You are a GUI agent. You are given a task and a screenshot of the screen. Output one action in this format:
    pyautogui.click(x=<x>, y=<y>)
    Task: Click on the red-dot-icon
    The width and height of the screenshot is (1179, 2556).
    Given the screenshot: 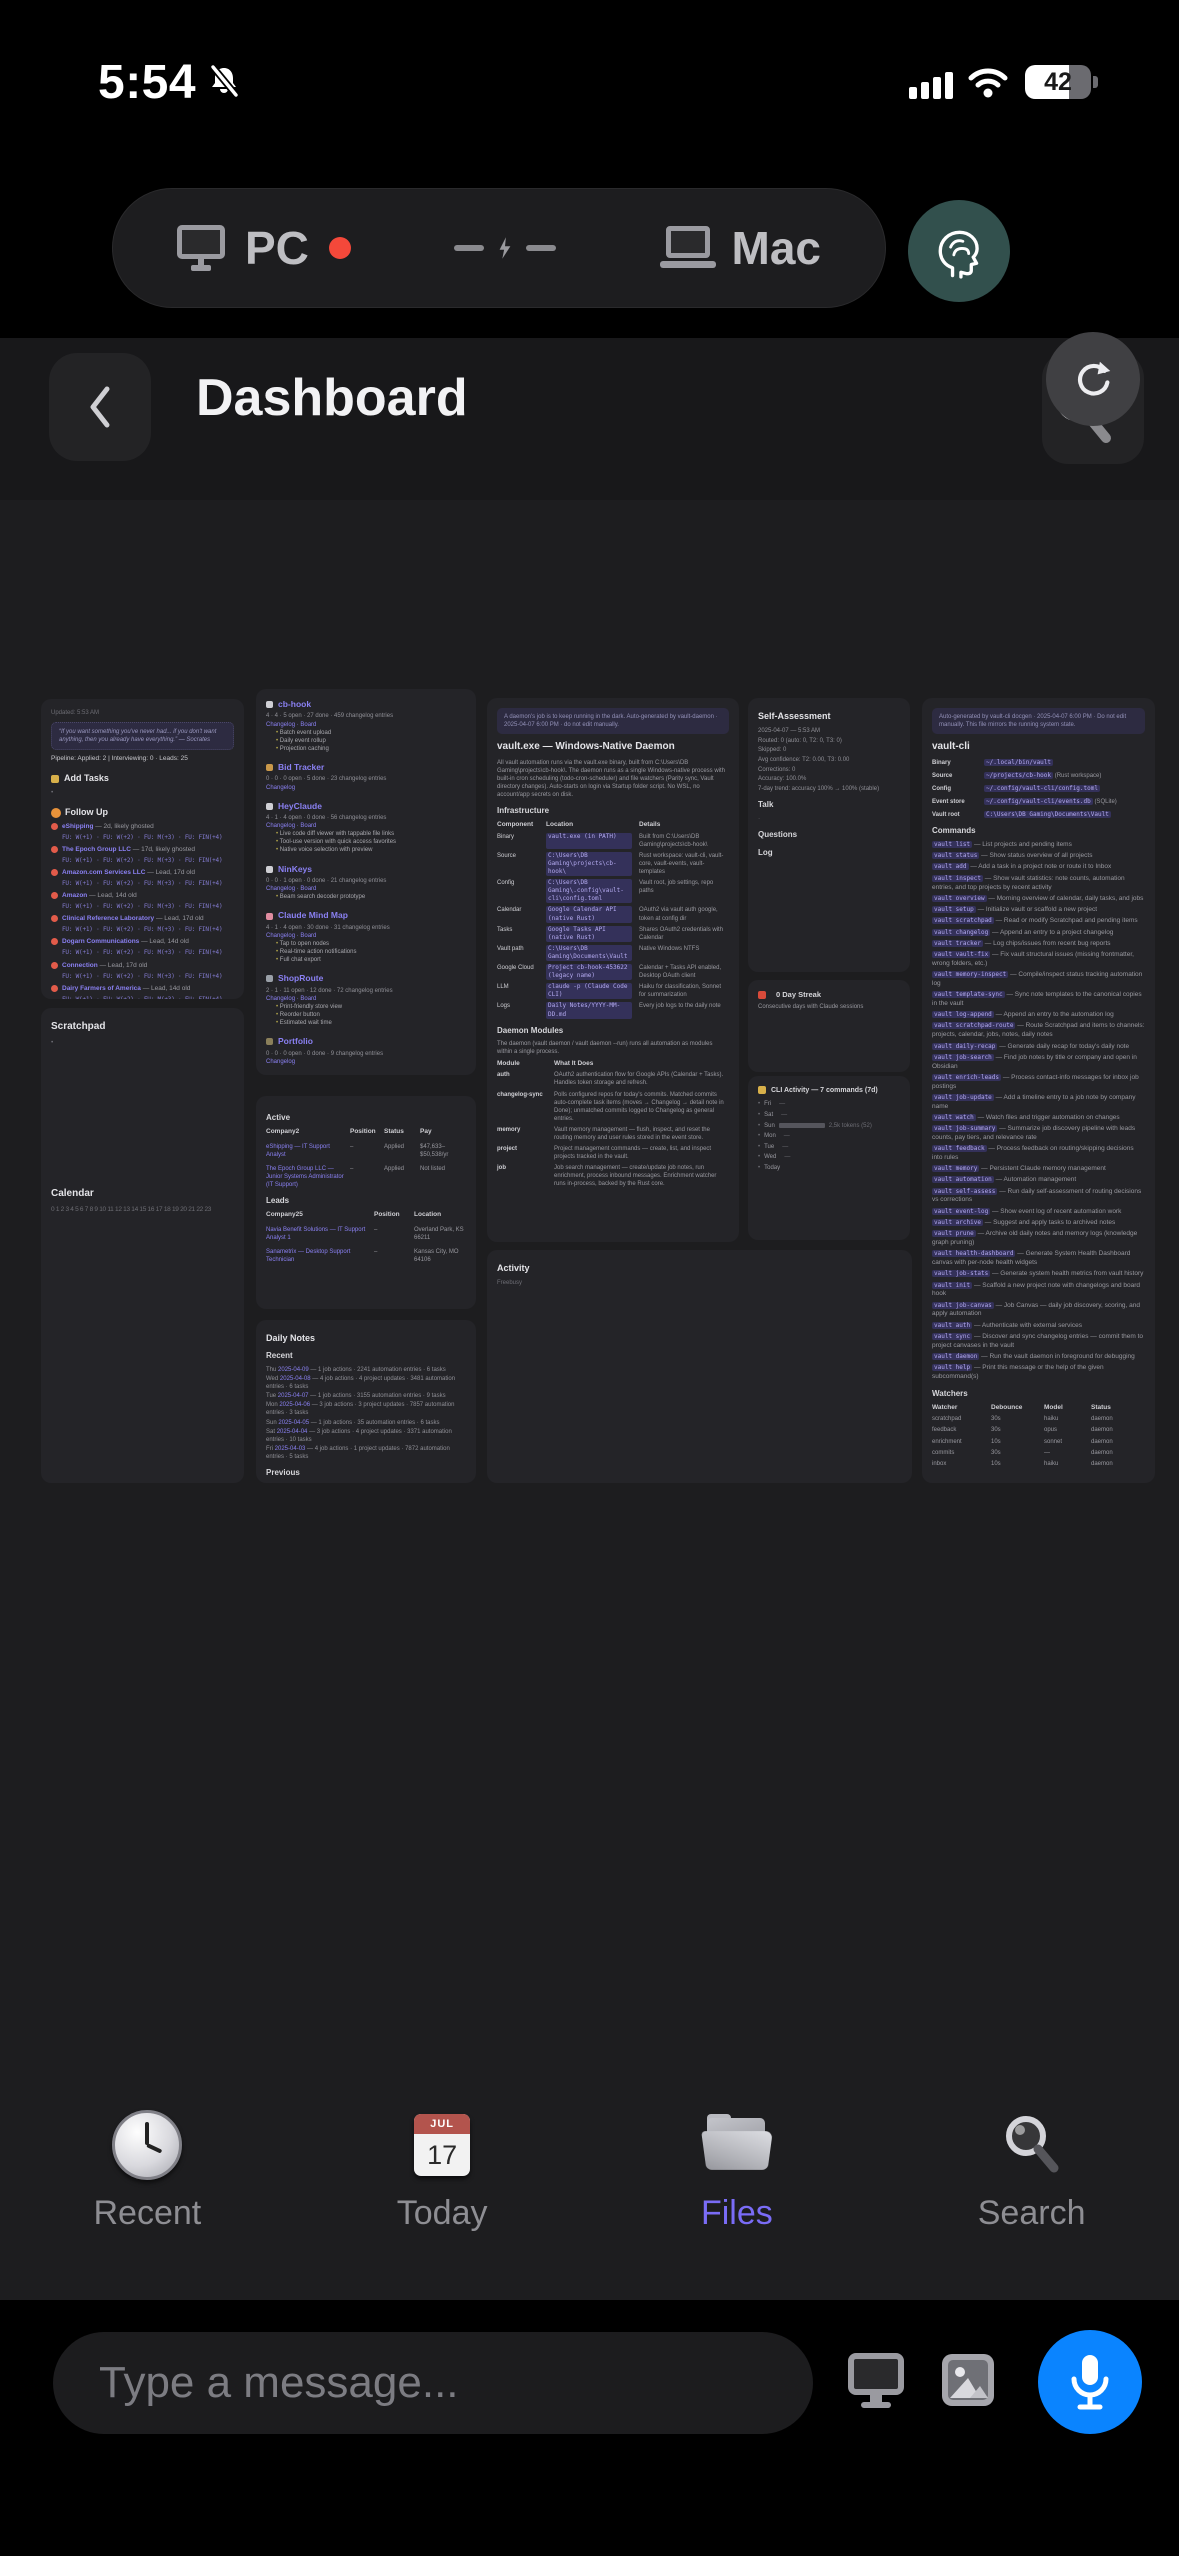 What is the action you would take?
    pyautogui.click(x=54, y=850)
    